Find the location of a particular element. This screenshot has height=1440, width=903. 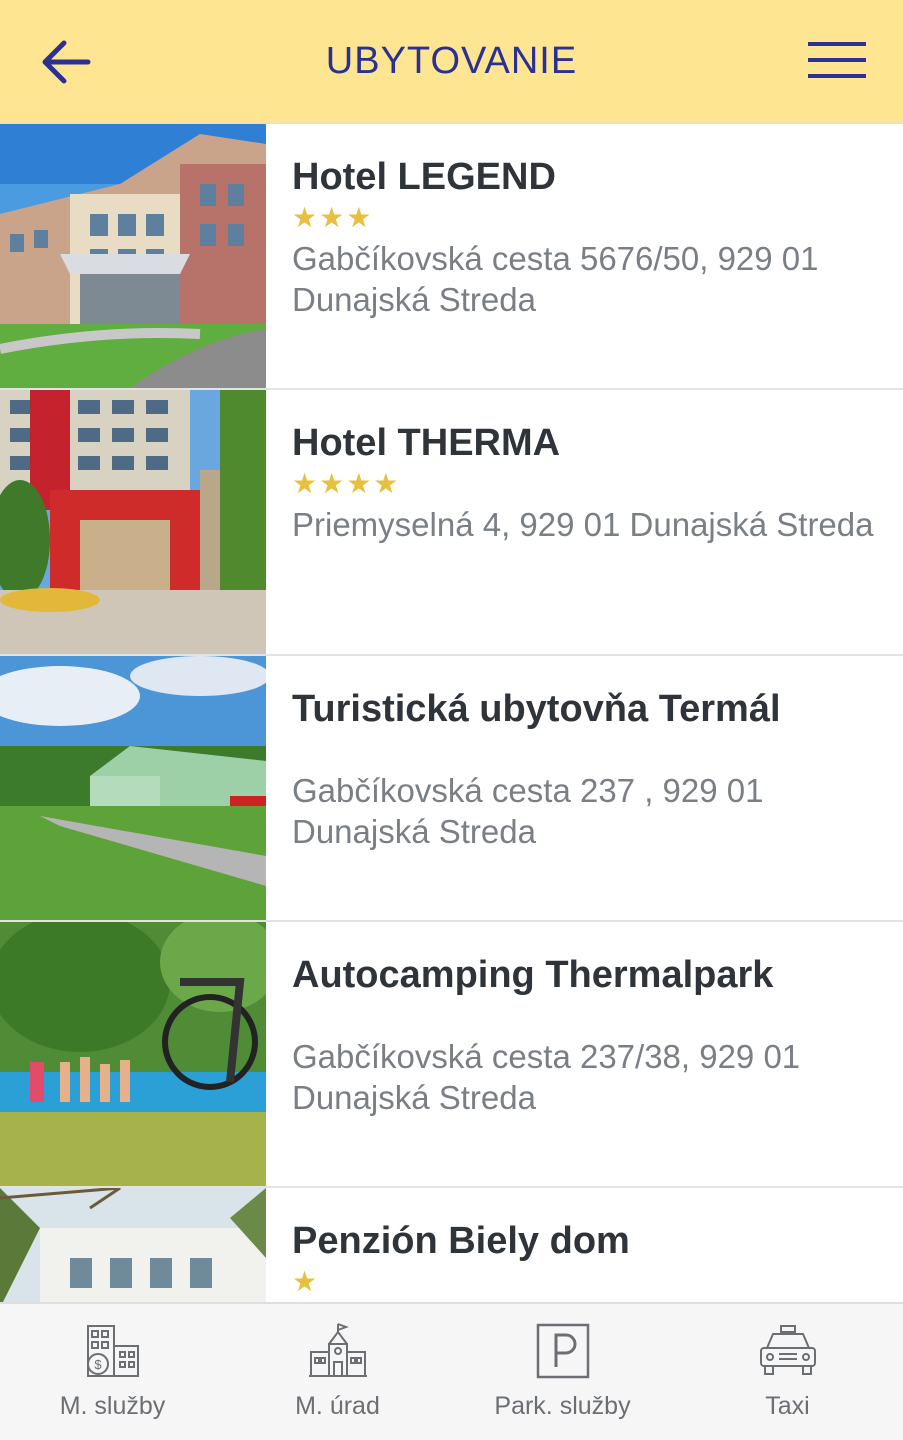

app-header: UBYTOVANIE is located at coordinates (451, 62).